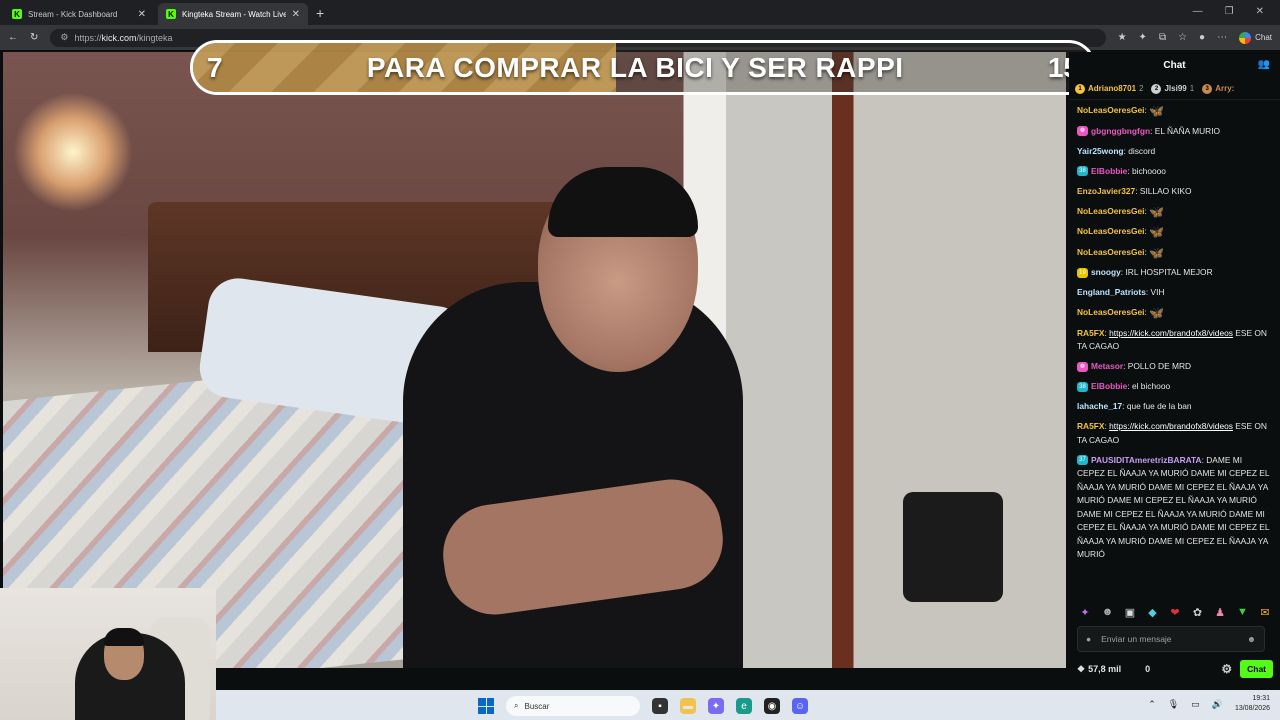 The width and height of the screenshot is (1280, 720). What do you see at coordinates (1172, 88) in the screenshot?
I see `leaderboard-entry: 2 Jlsi99 1` at bounding box center [1172, 88].